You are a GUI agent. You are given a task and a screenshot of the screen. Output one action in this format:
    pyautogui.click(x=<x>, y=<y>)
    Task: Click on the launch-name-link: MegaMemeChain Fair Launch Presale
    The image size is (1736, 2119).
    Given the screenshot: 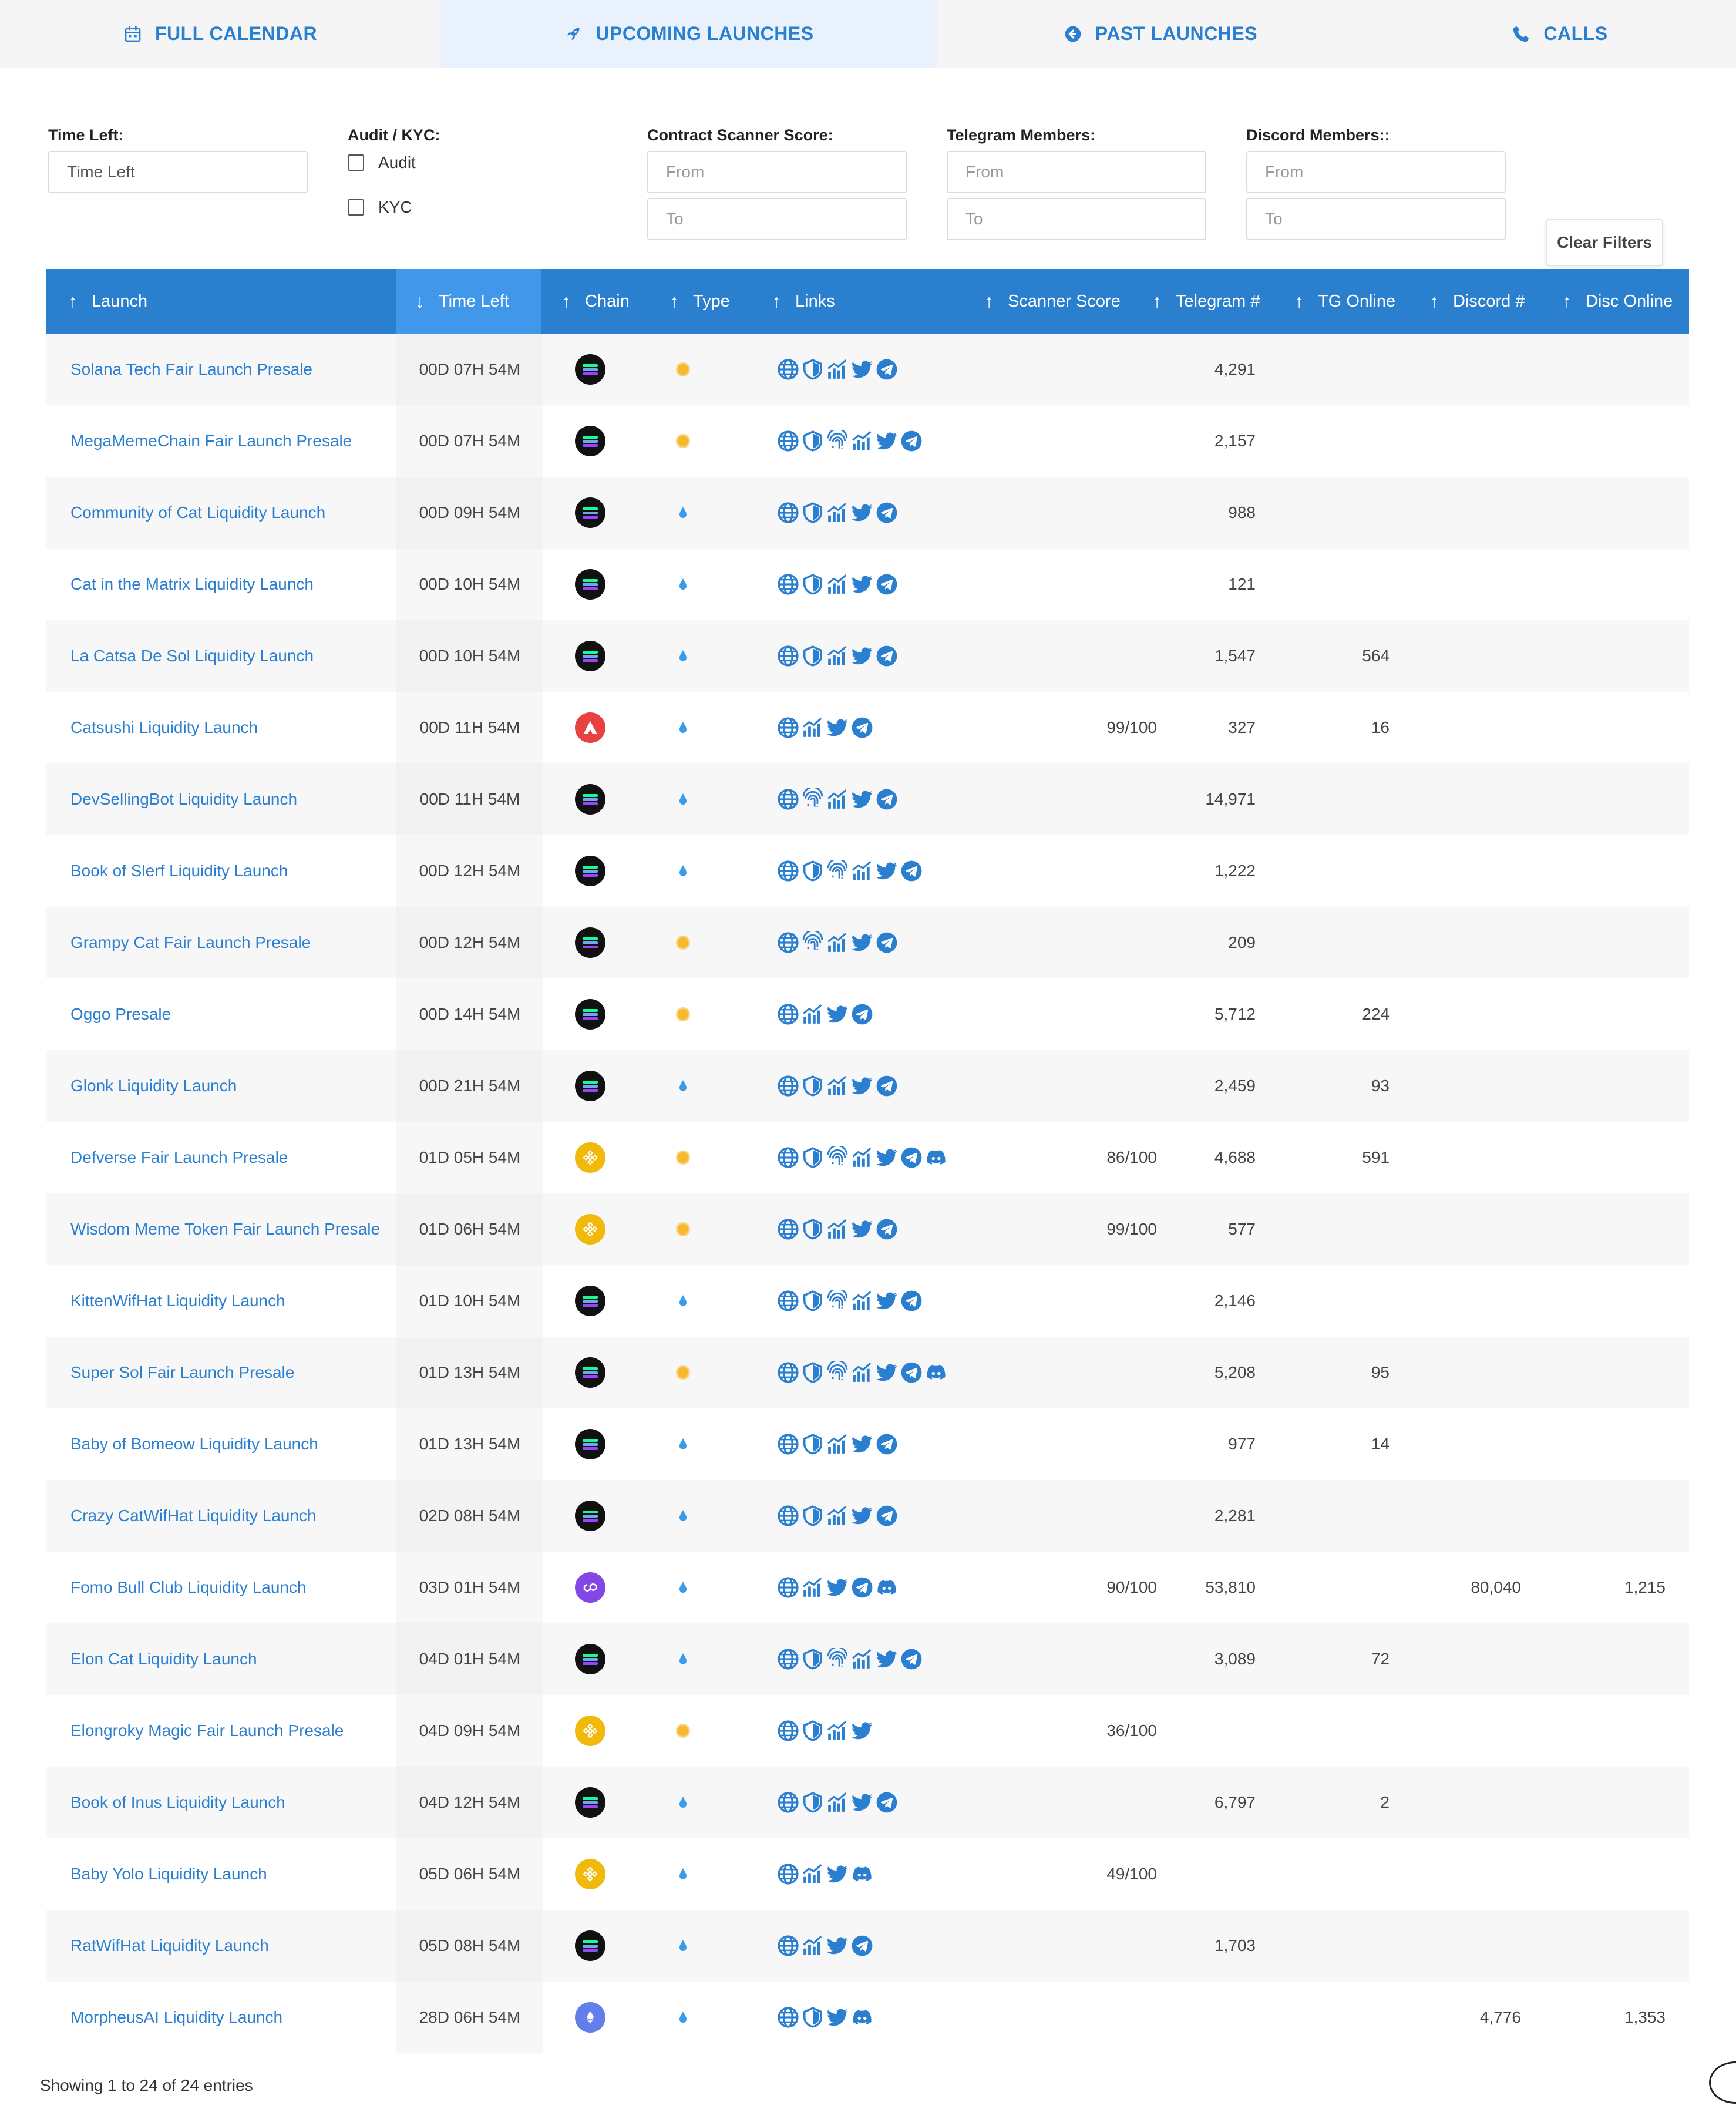 What is the action you would take?
    pyautogui.click(x=221, y=441)
    